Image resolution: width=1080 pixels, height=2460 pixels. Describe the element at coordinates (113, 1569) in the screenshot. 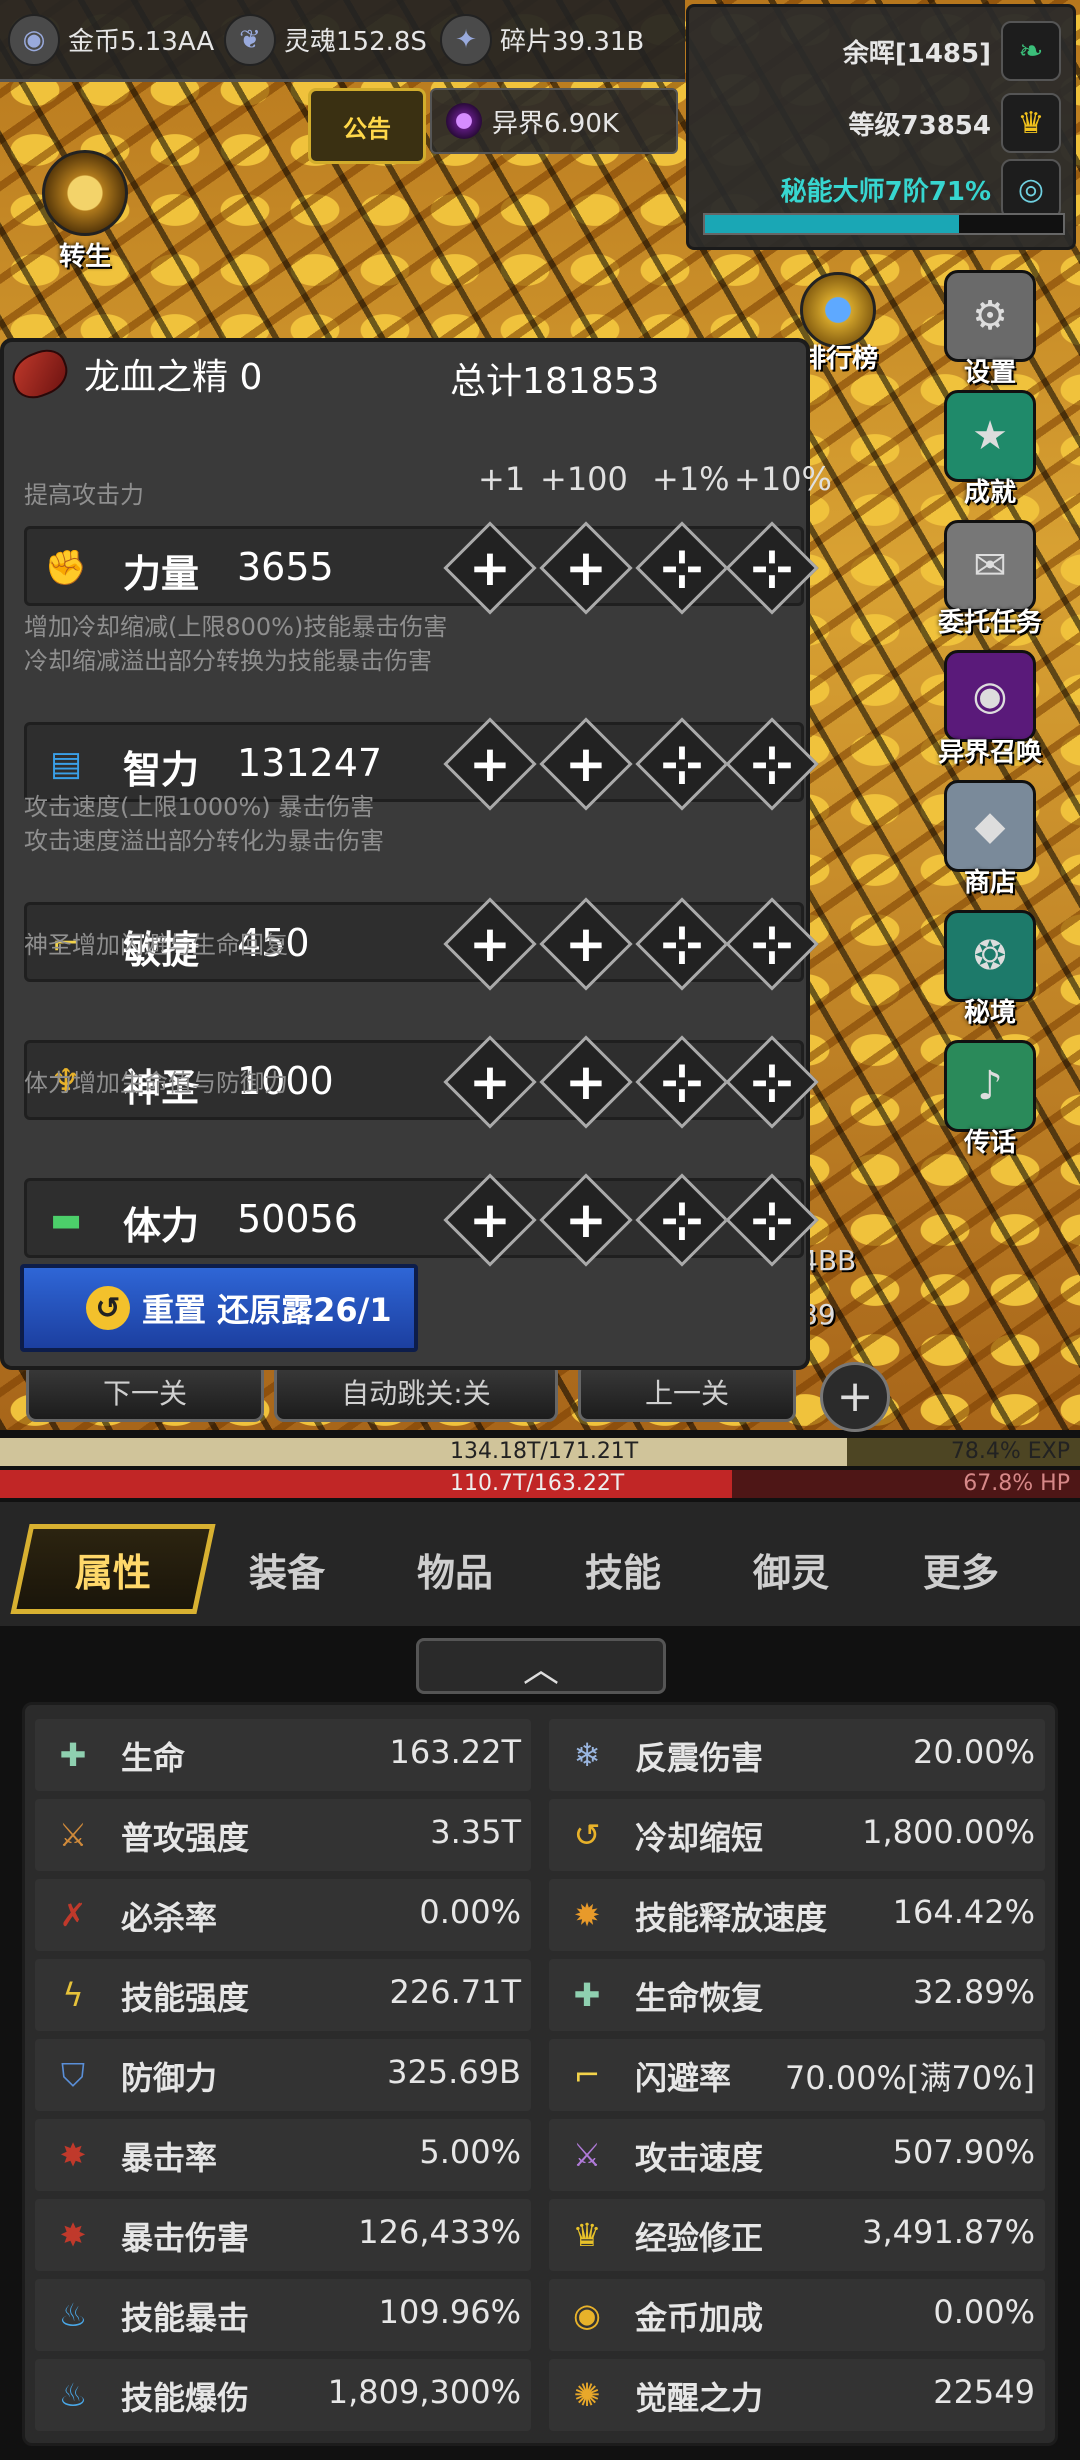

I see `tab-0: 属性` at that location.